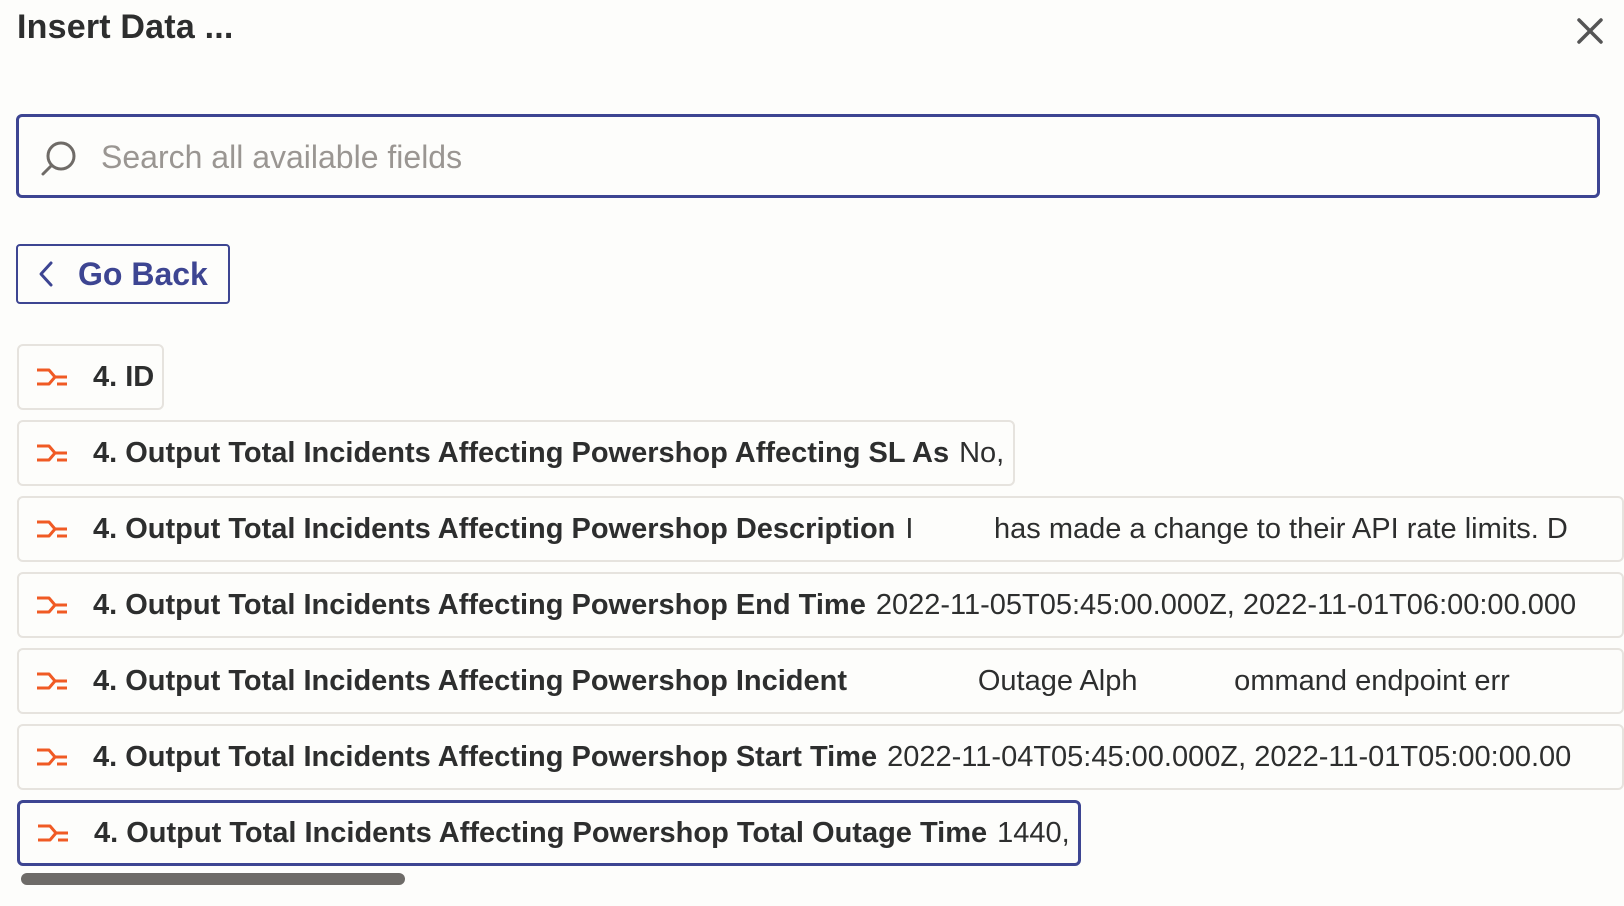 Image resolution: width=1624 pixels, height=906 pixels. What do you see at coordinates (58, 158) in the screenshot?
I see `search-icon` at bounding box center [58, 158].